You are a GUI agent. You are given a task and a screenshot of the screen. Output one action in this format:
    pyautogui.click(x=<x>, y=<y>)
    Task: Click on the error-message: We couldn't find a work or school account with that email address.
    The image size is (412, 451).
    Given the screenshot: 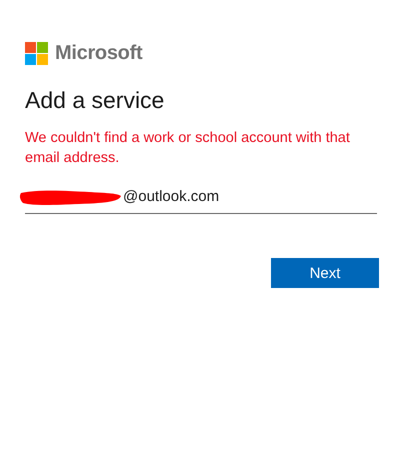 What is the action you would take?
    pyautogui.click(x=188, y=148)
    